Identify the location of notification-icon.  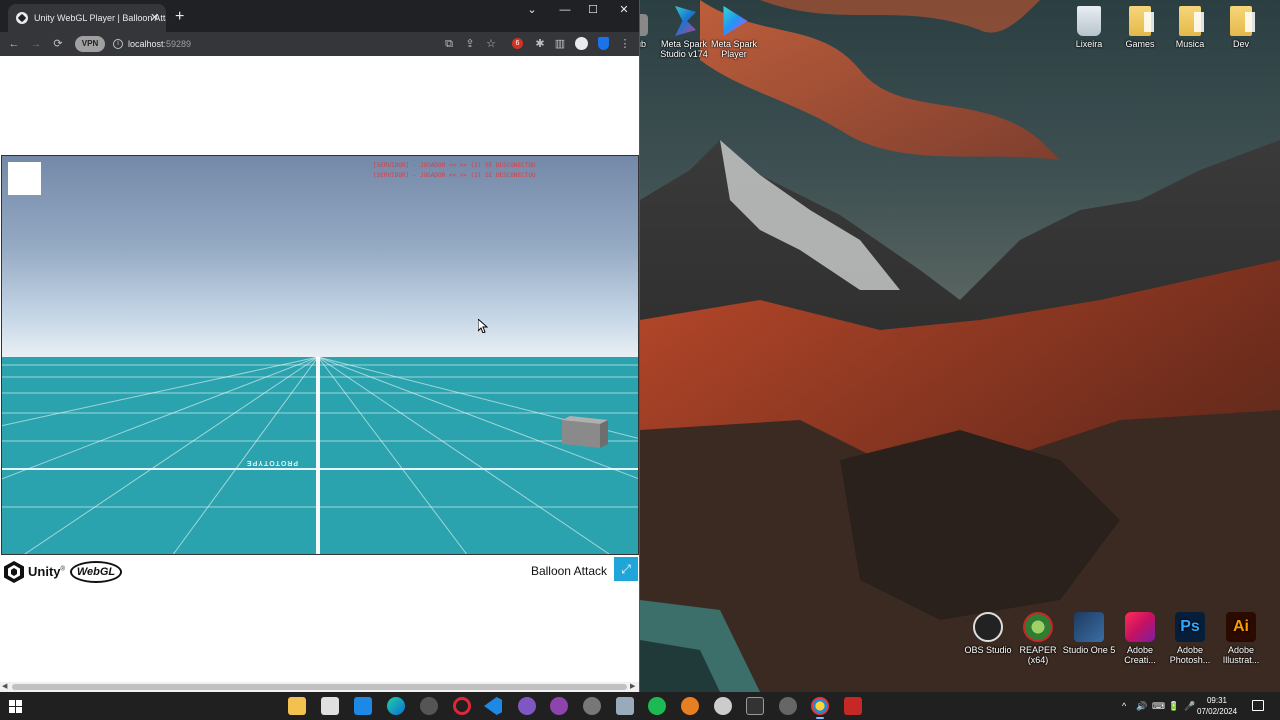
(1258, 705).